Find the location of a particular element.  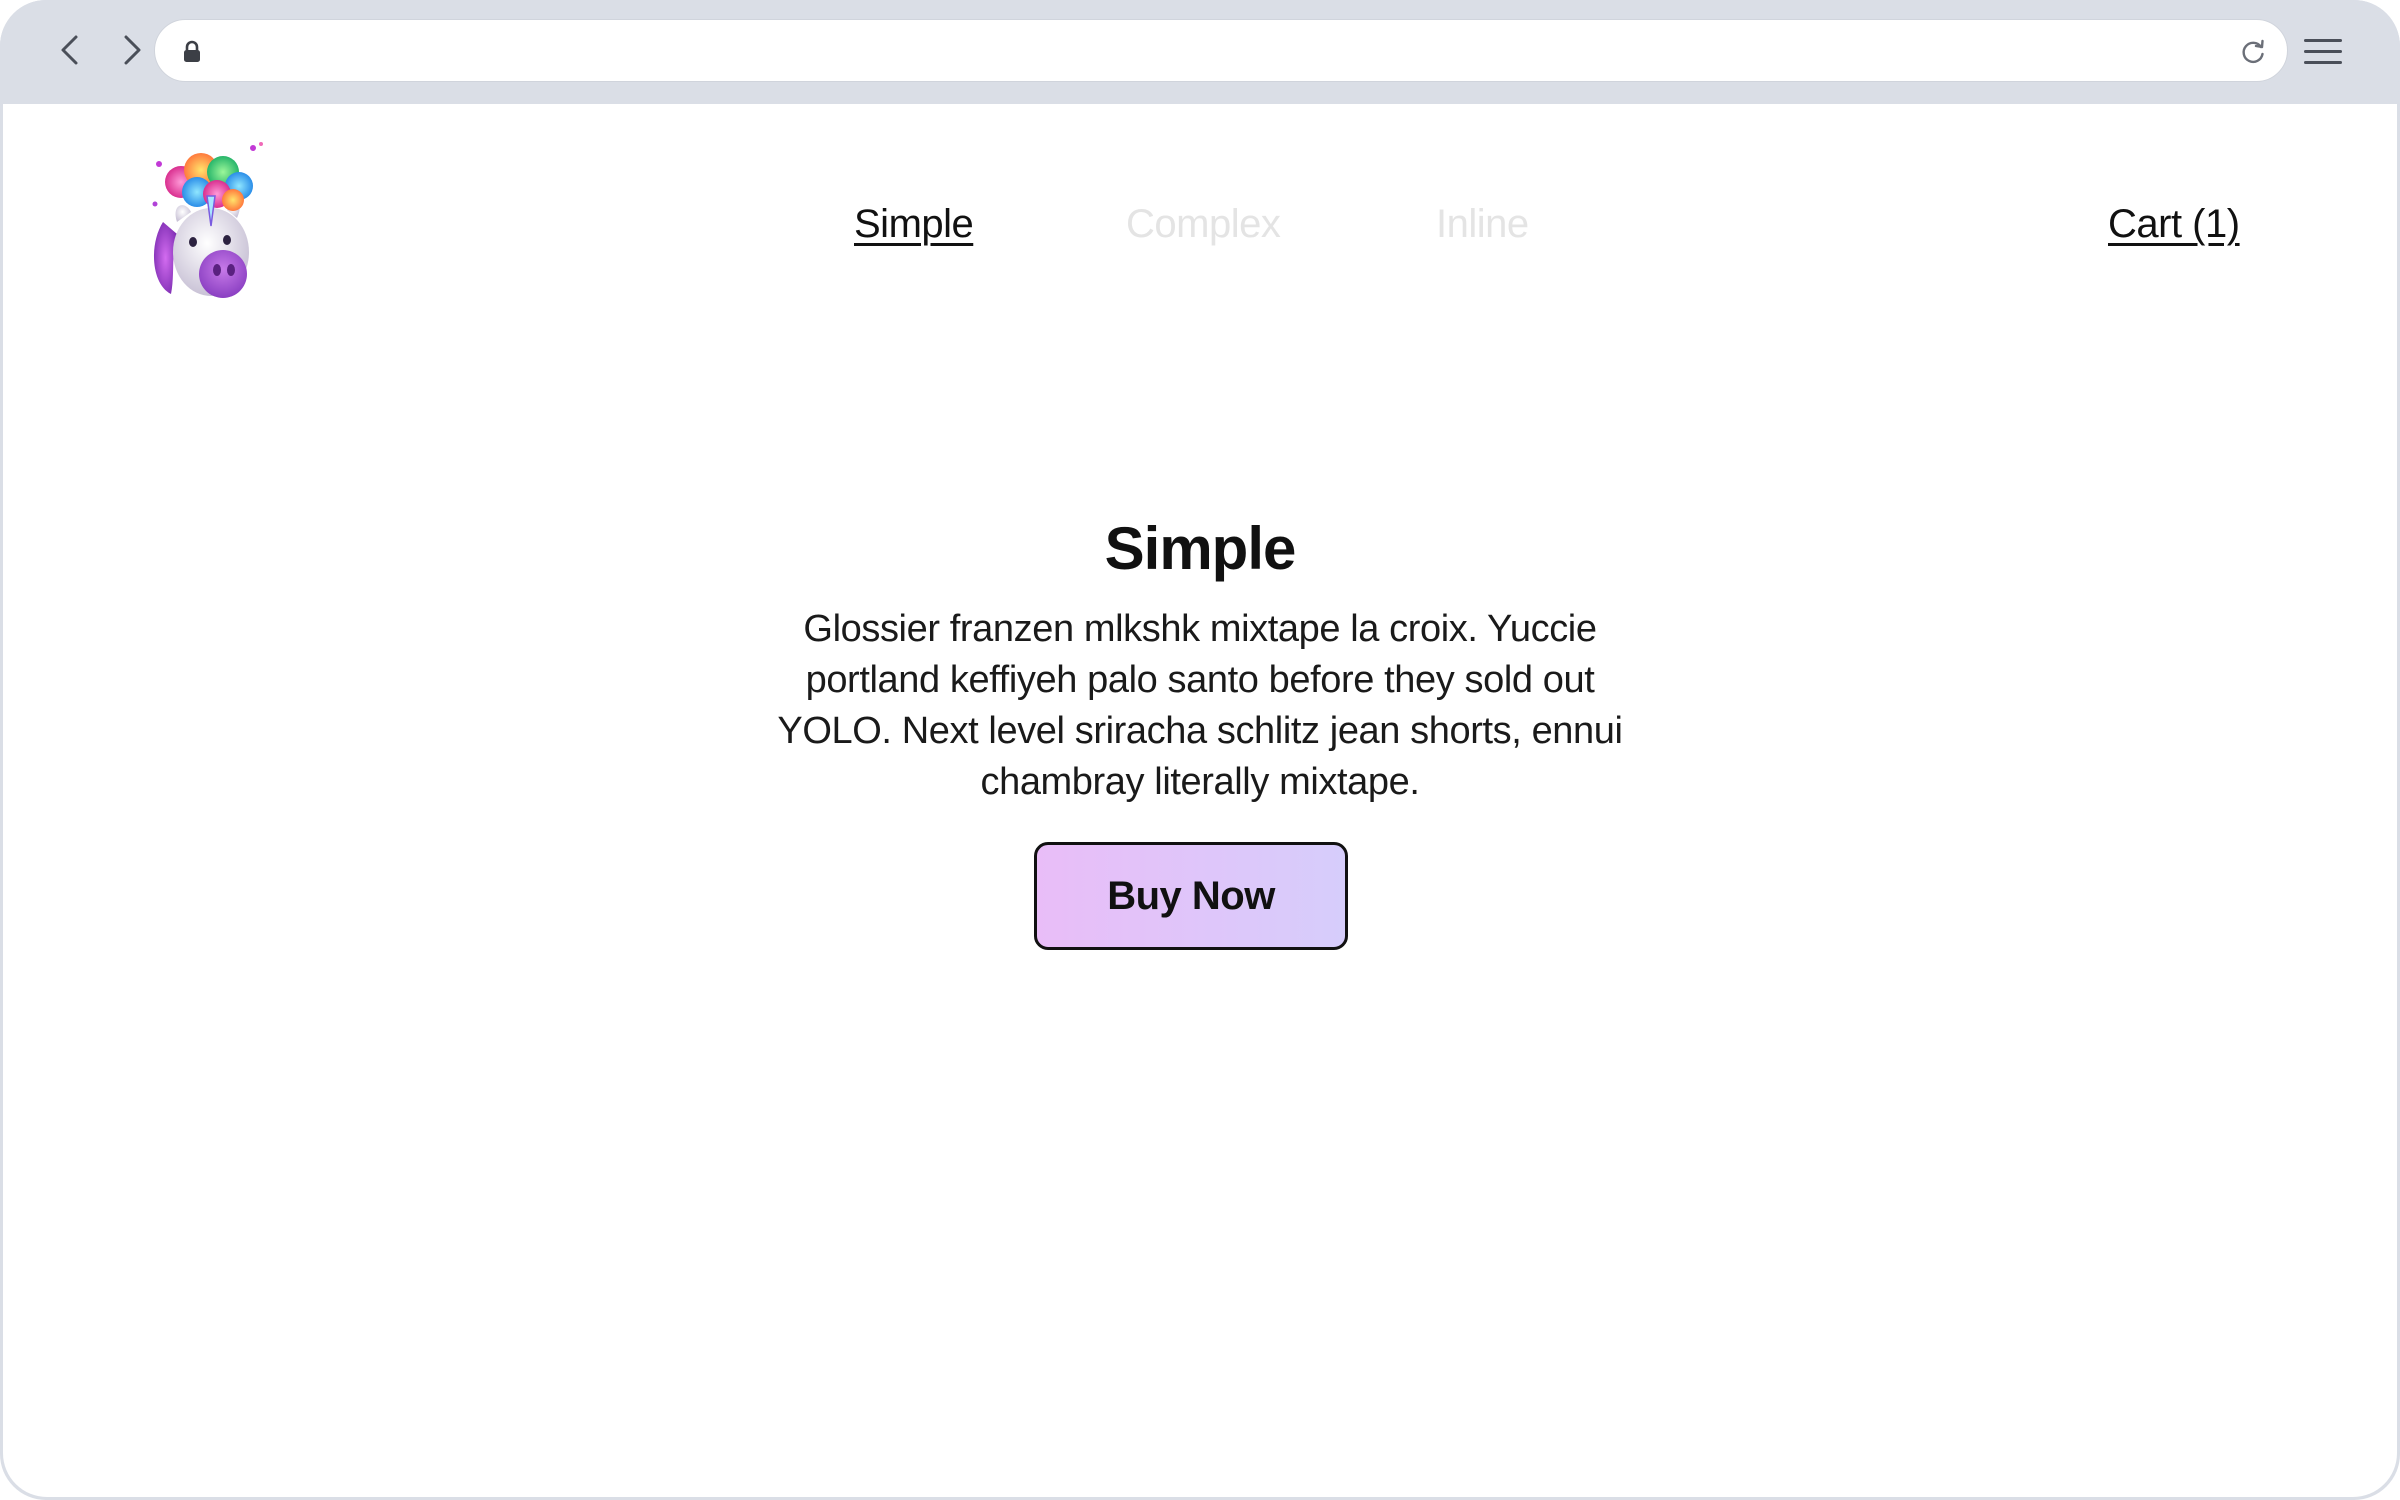

forward-button is located at coordinates (132, 50).